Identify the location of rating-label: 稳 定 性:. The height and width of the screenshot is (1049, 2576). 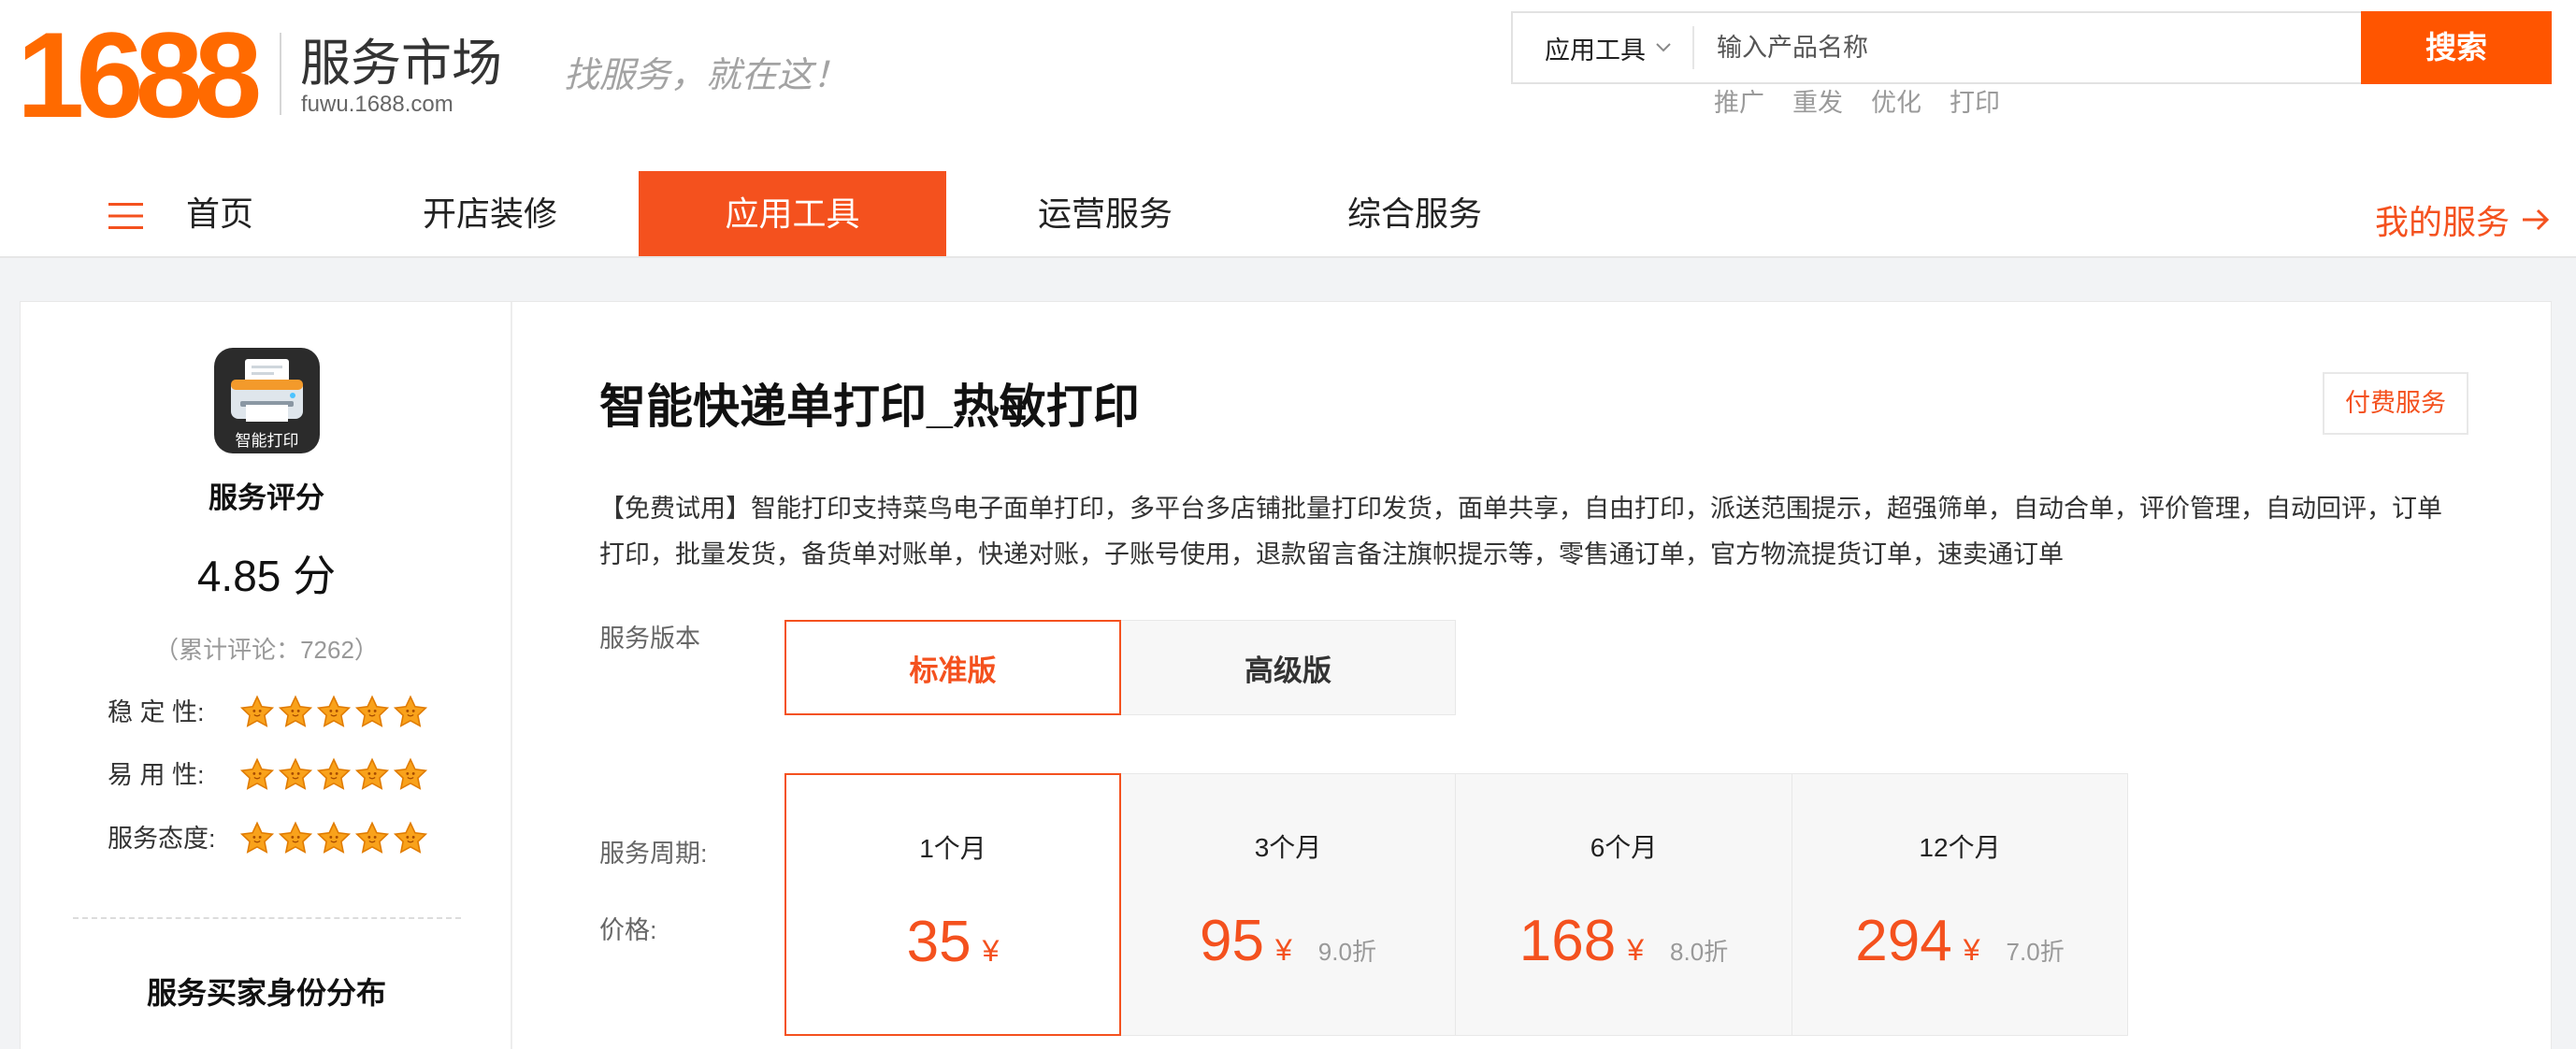
(157, 712).